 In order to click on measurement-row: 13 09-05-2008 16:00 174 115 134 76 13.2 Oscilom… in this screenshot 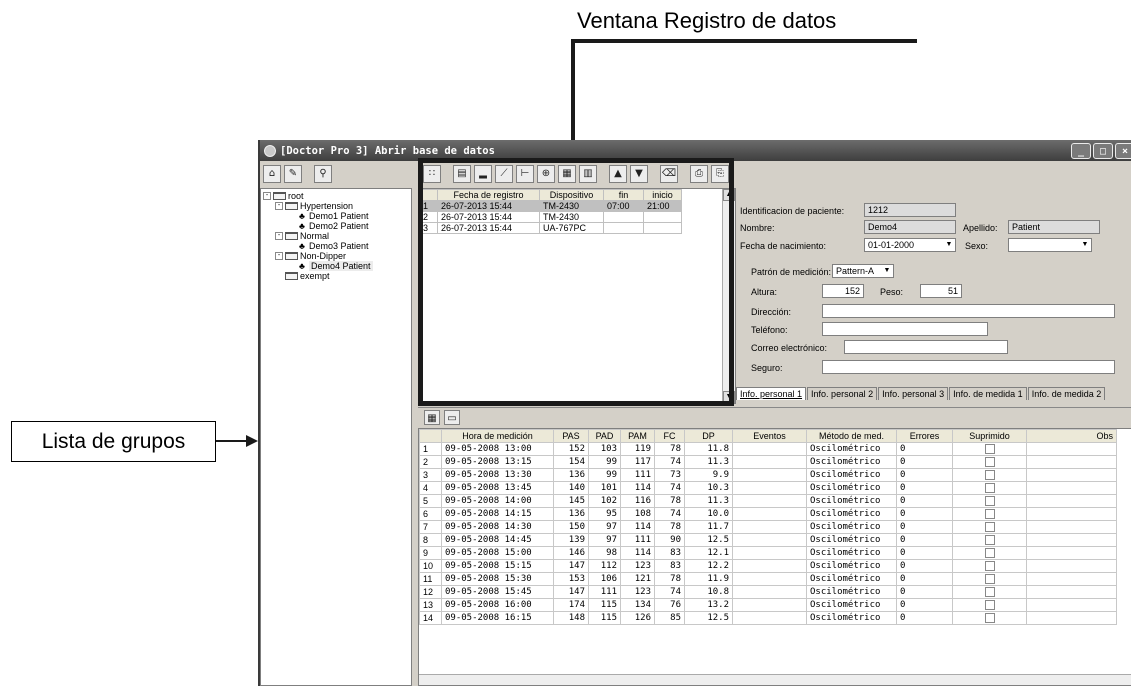, I will do `click(768, 605)`.